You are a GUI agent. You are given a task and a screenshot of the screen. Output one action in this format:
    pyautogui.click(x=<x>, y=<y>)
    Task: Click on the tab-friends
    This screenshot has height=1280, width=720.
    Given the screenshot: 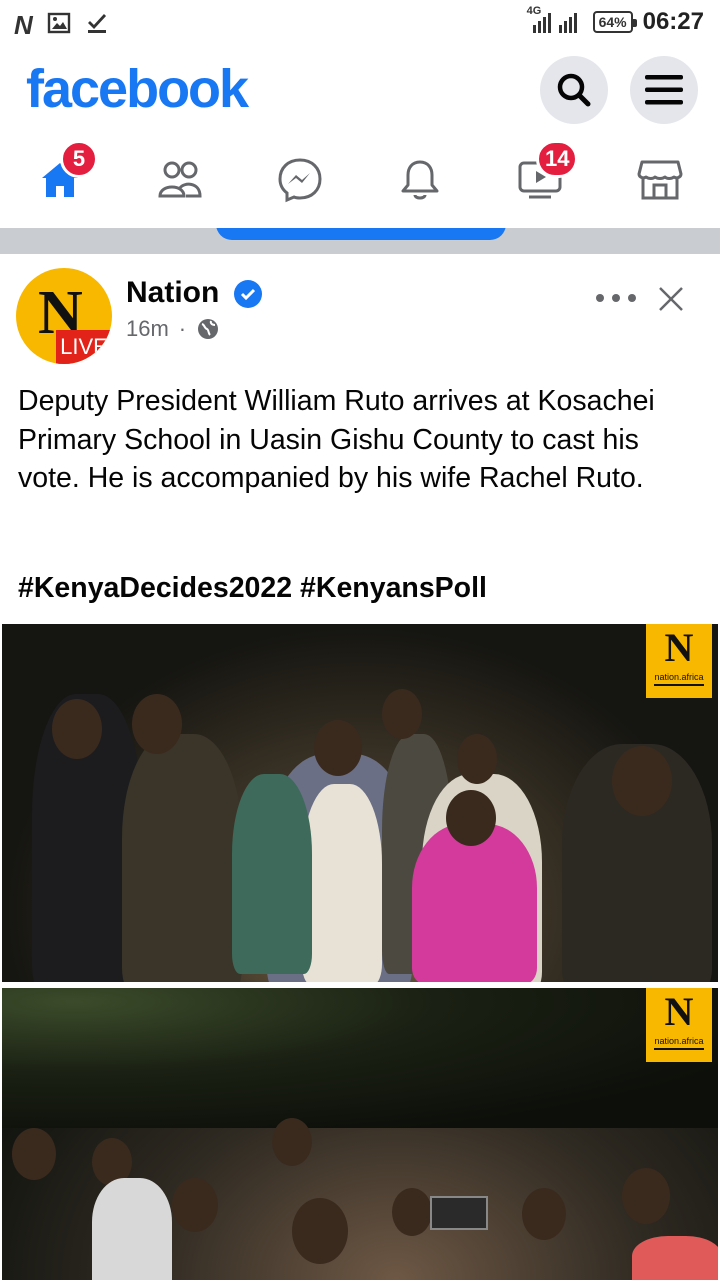 What is the action you would take?
    pyautogui.click(x=180, y=180)
    